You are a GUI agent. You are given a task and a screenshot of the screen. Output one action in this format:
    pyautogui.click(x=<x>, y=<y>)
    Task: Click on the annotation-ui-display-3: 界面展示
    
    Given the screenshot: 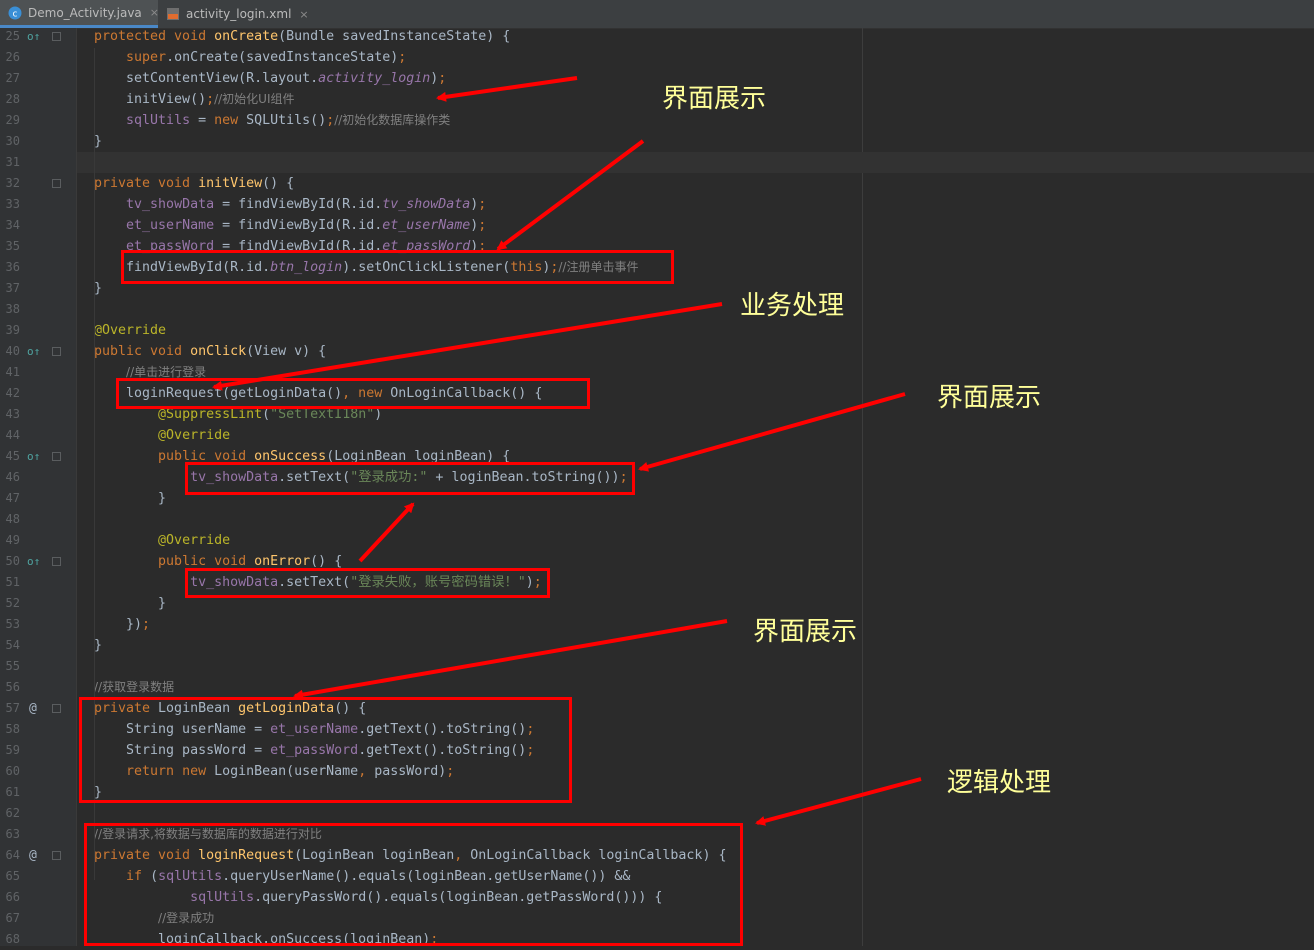 What is the action you would take?
    pyautogui.click(x=805, y=632)
    